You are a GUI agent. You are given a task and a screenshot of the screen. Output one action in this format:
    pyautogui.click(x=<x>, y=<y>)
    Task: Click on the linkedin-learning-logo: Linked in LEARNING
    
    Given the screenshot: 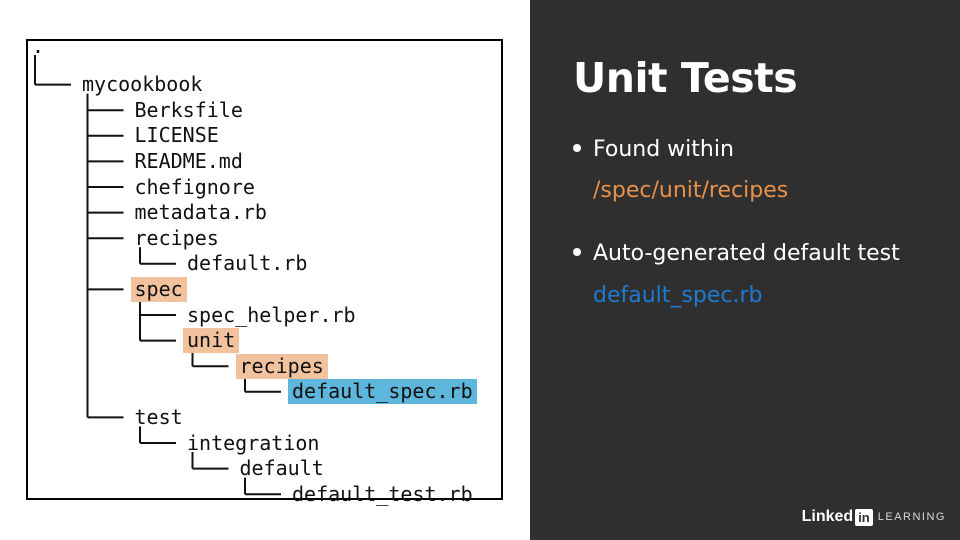 What is the action you would take?
    pyautogui.click(x=874, y=517)
    